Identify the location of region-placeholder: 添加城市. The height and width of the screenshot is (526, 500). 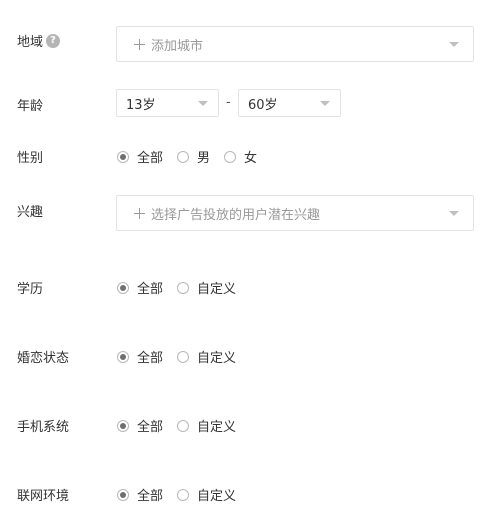
(177, 46).